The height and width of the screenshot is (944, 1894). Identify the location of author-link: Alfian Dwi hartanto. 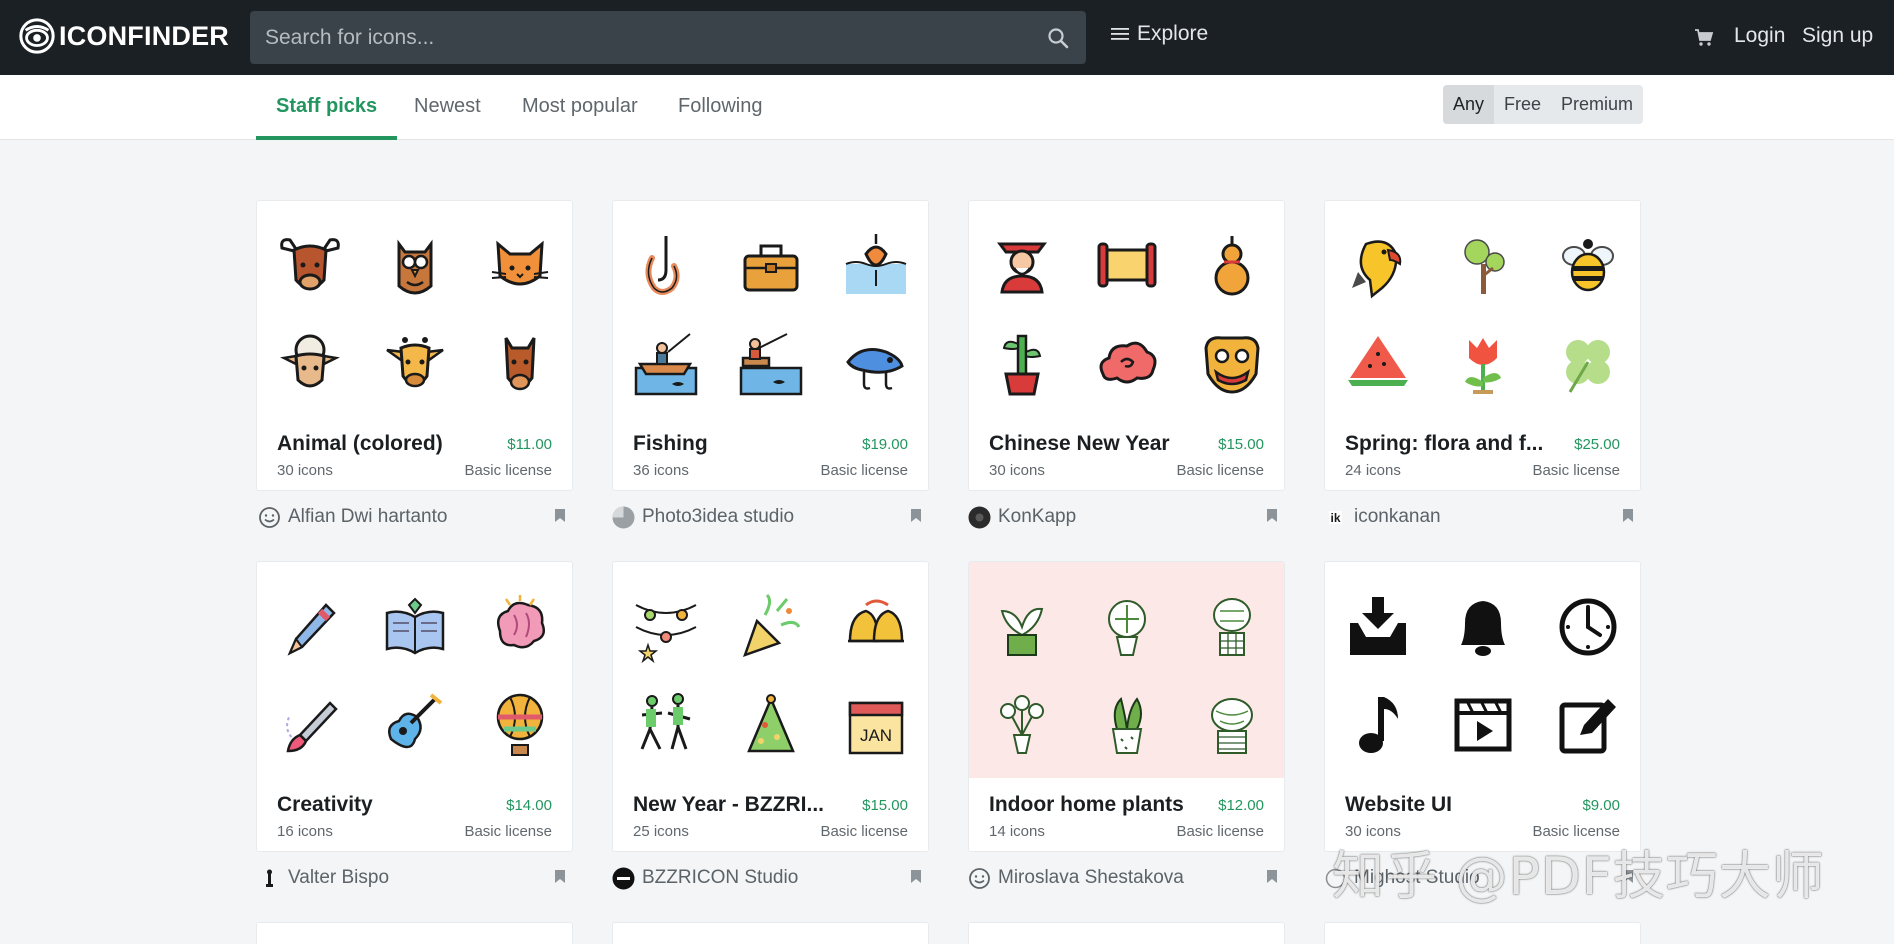
(352, 517).